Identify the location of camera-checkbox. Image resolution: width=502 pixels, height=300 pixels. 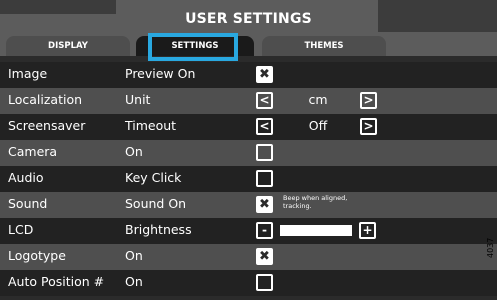
(264, 152).